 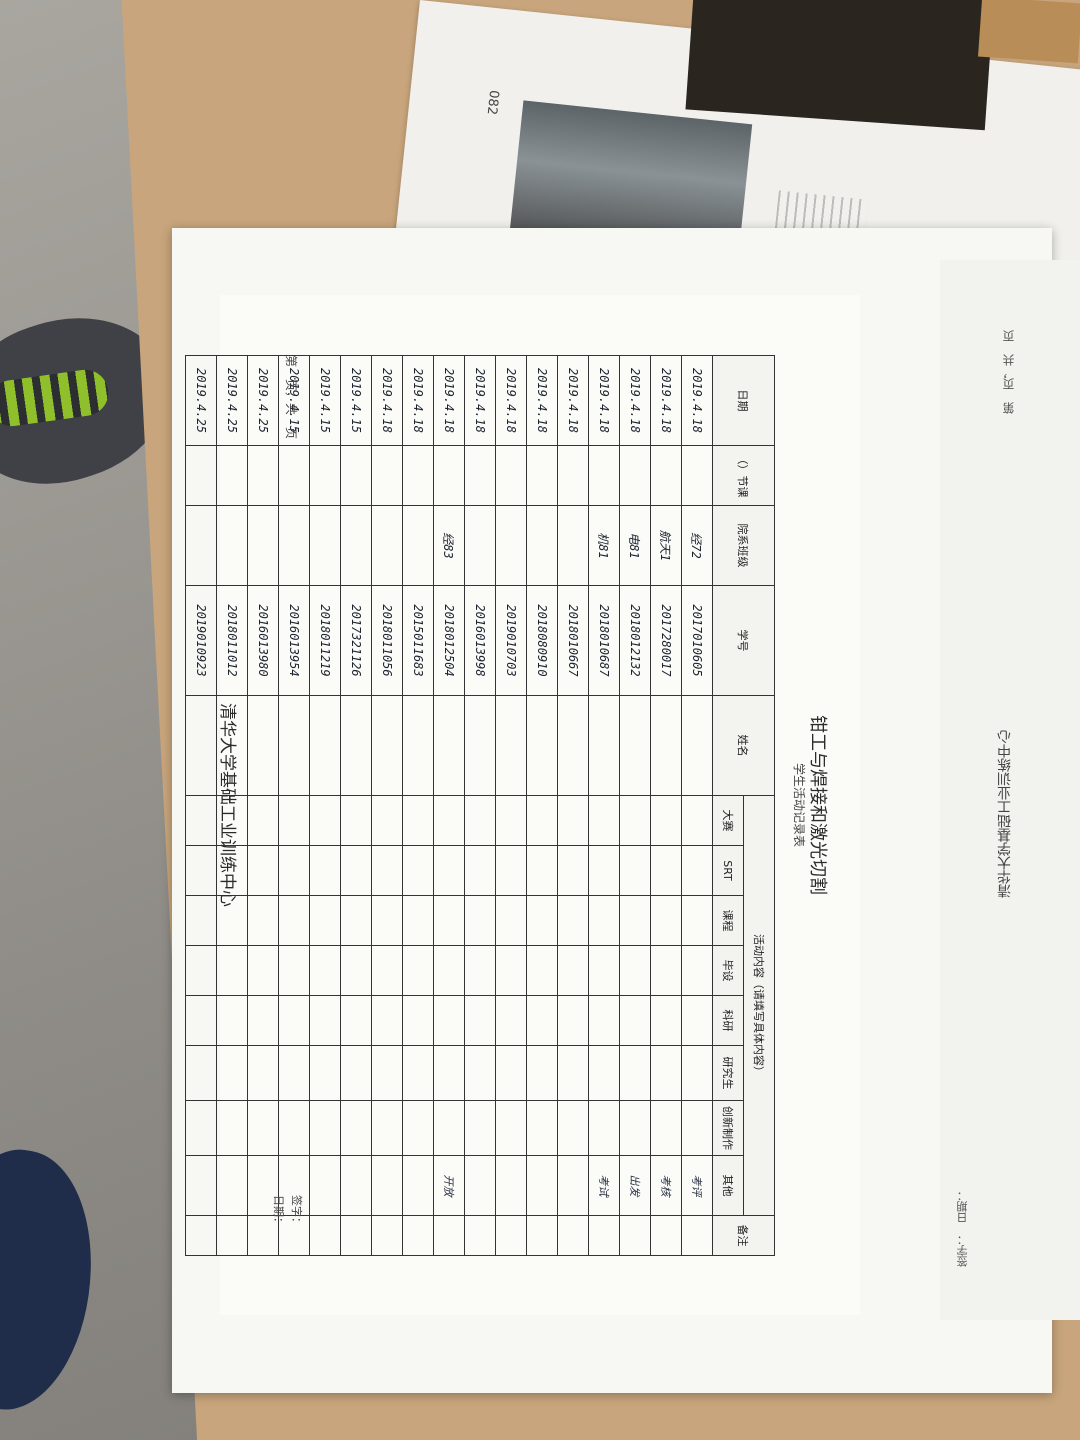 I want to click on cell-student-id: 2018010667, so click(x=573, y=640).